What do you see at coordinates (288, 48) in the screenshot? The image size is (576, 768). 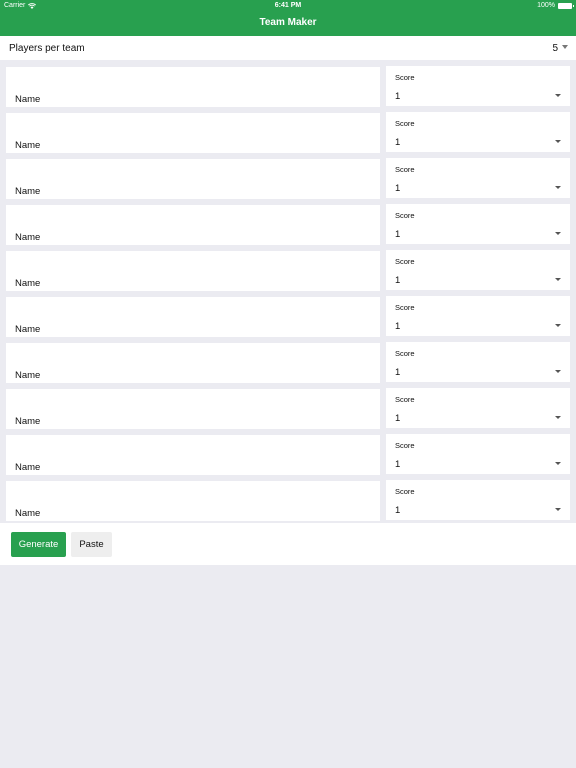 I see `players-per-team-picker: Players per team 5` at bounding box center [288, 48].